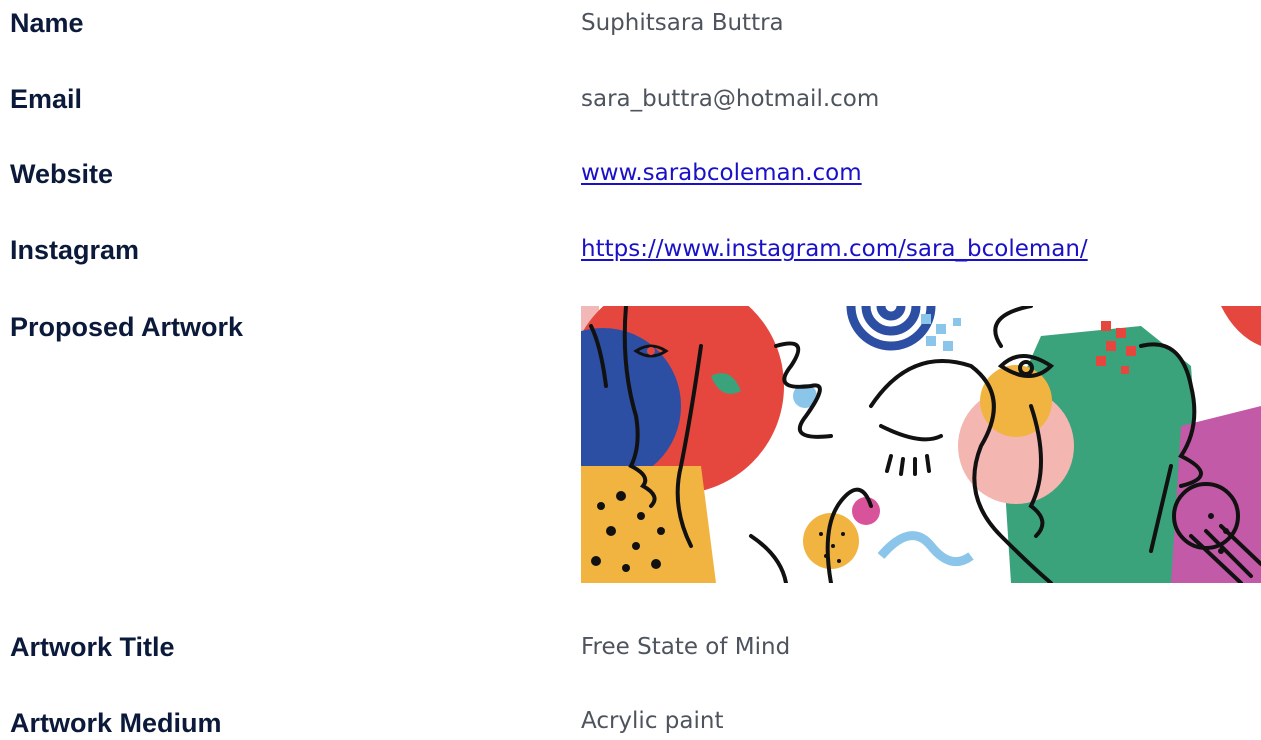 This screenshot has height=740, width=1261. I want to click on email-value: sara_buttra@hotmail.com, so click(730, 99).